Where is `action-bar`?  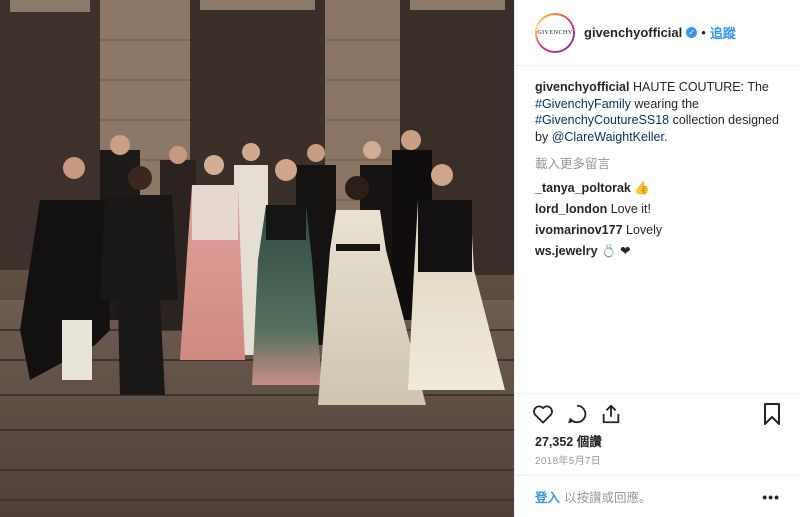 action-bar is located at coordinates (657, 413).